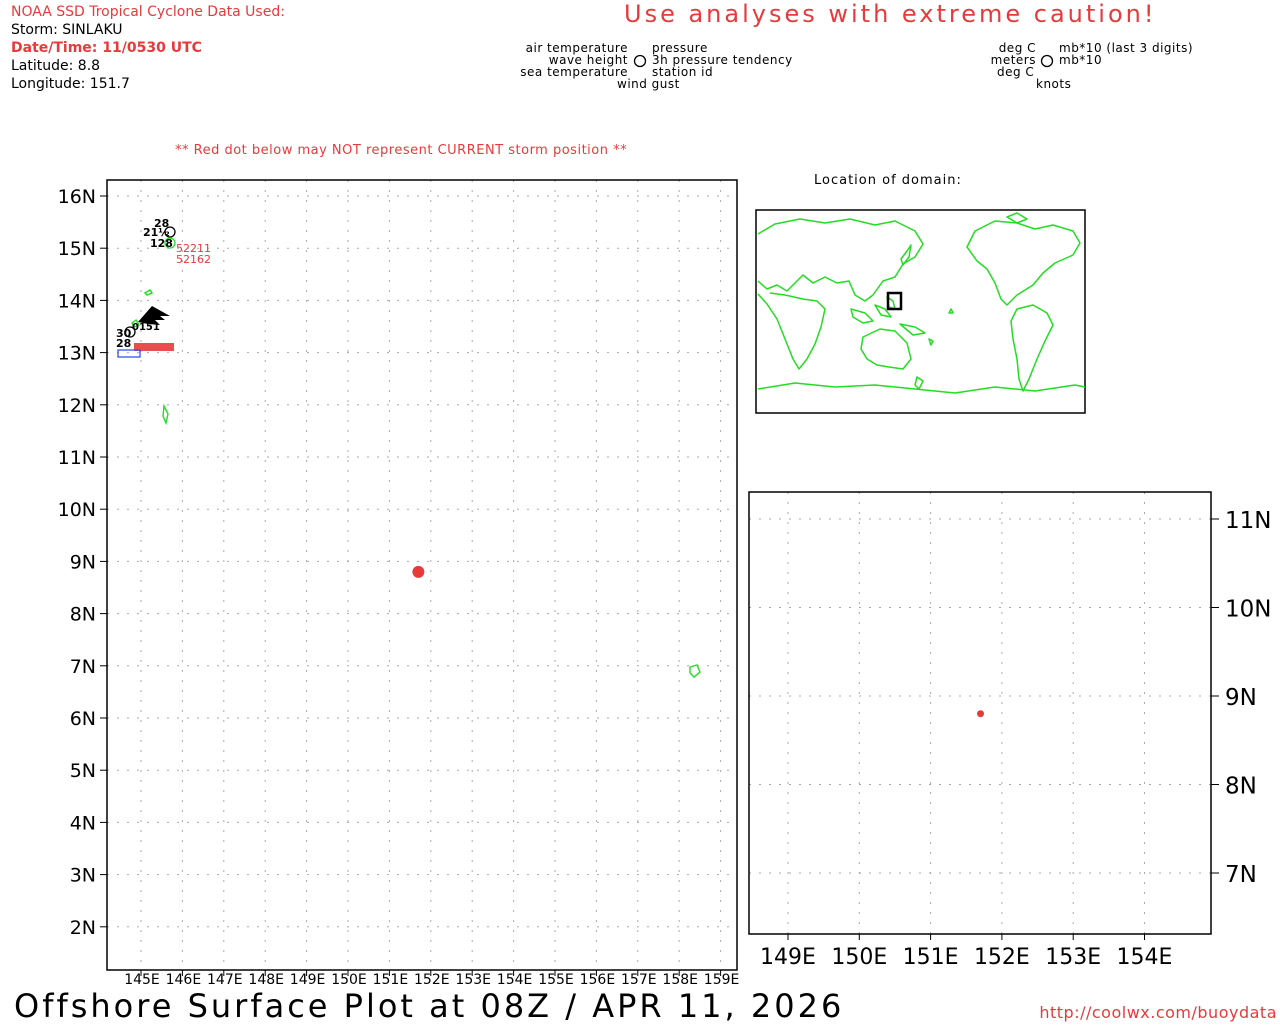 The image size is (1280, 1025). What do you see at coordinates (888, 180) in the screenshot?
I see `inset-title: Location of domain:` at bounding box center [888, 180].